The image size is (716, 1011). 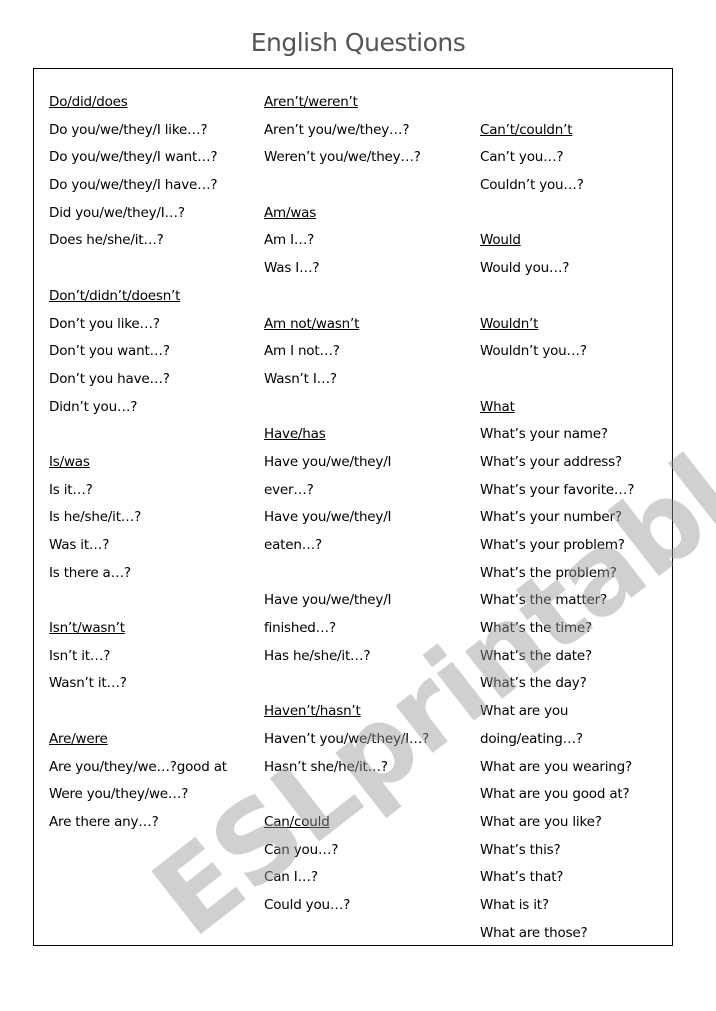 What do you see at coordinates (300, 628) in the screenshot?
I see `question-item: finished…?` at bounding box center [300, 628].